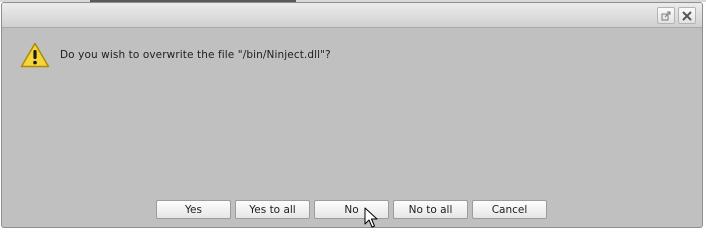  What do you see at coordinates (351, 209) in the screenshot?
I see `no-button: No` at bounding box center [351, 209].